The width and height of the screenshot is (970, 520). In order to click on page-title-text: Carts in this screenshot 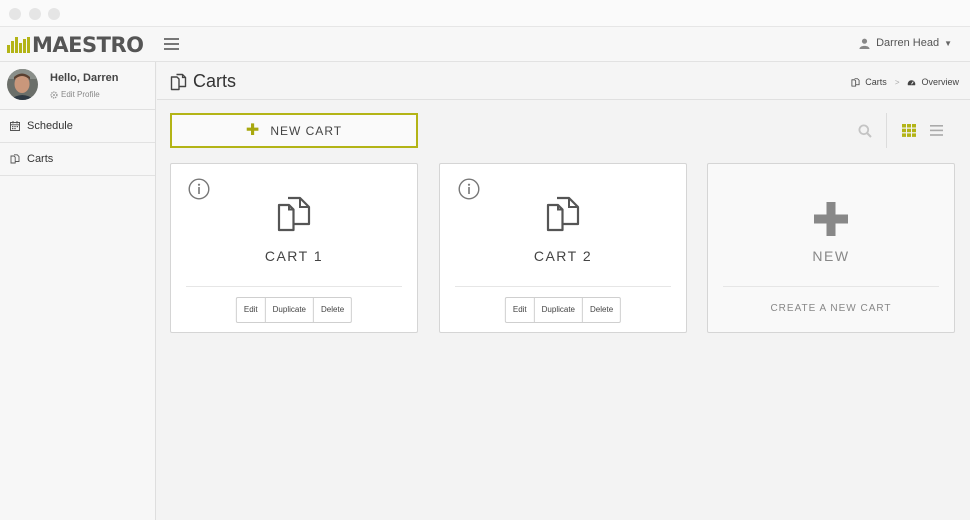, I will do `click(215, 81)`.